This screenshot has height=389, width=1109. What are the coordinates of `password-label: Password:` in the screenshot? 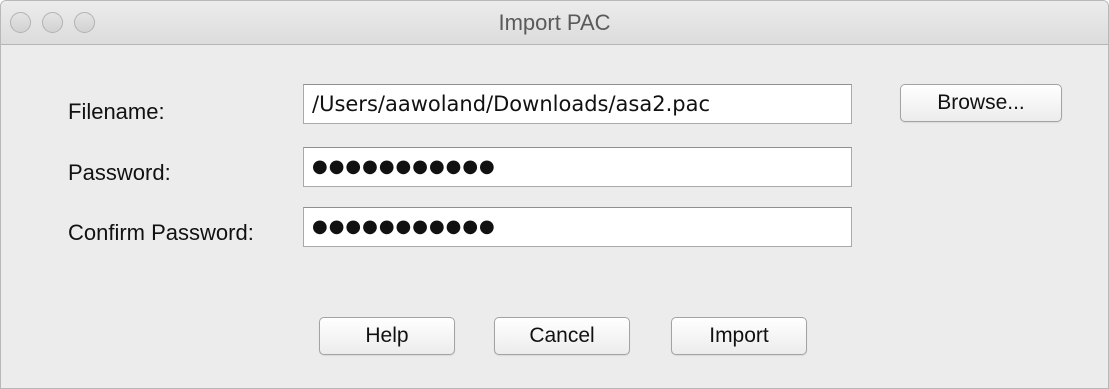 It's located at (119, 172).